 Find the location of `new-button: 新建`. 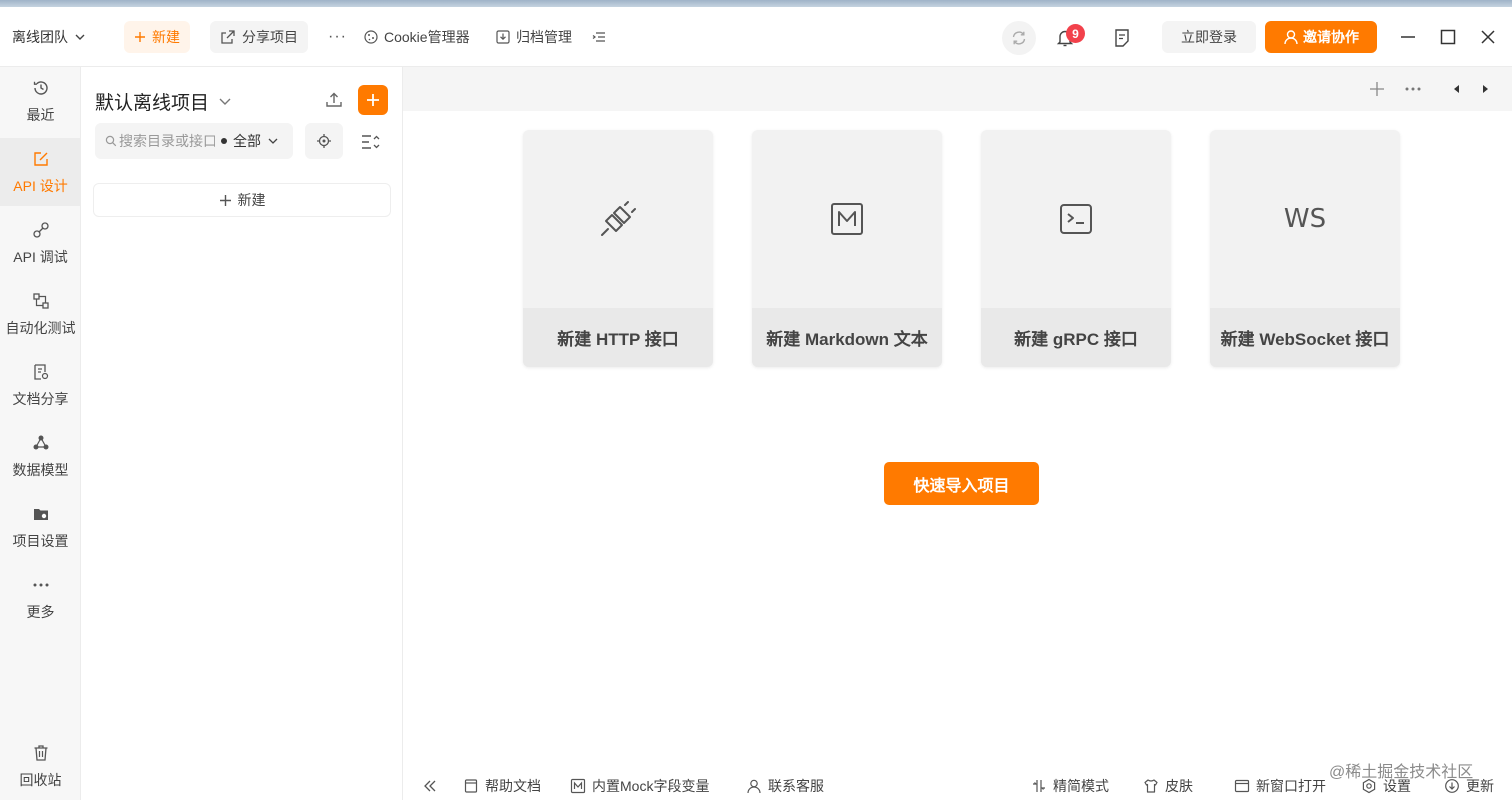

new-button: 新建 is located at coordinates (157, 37).